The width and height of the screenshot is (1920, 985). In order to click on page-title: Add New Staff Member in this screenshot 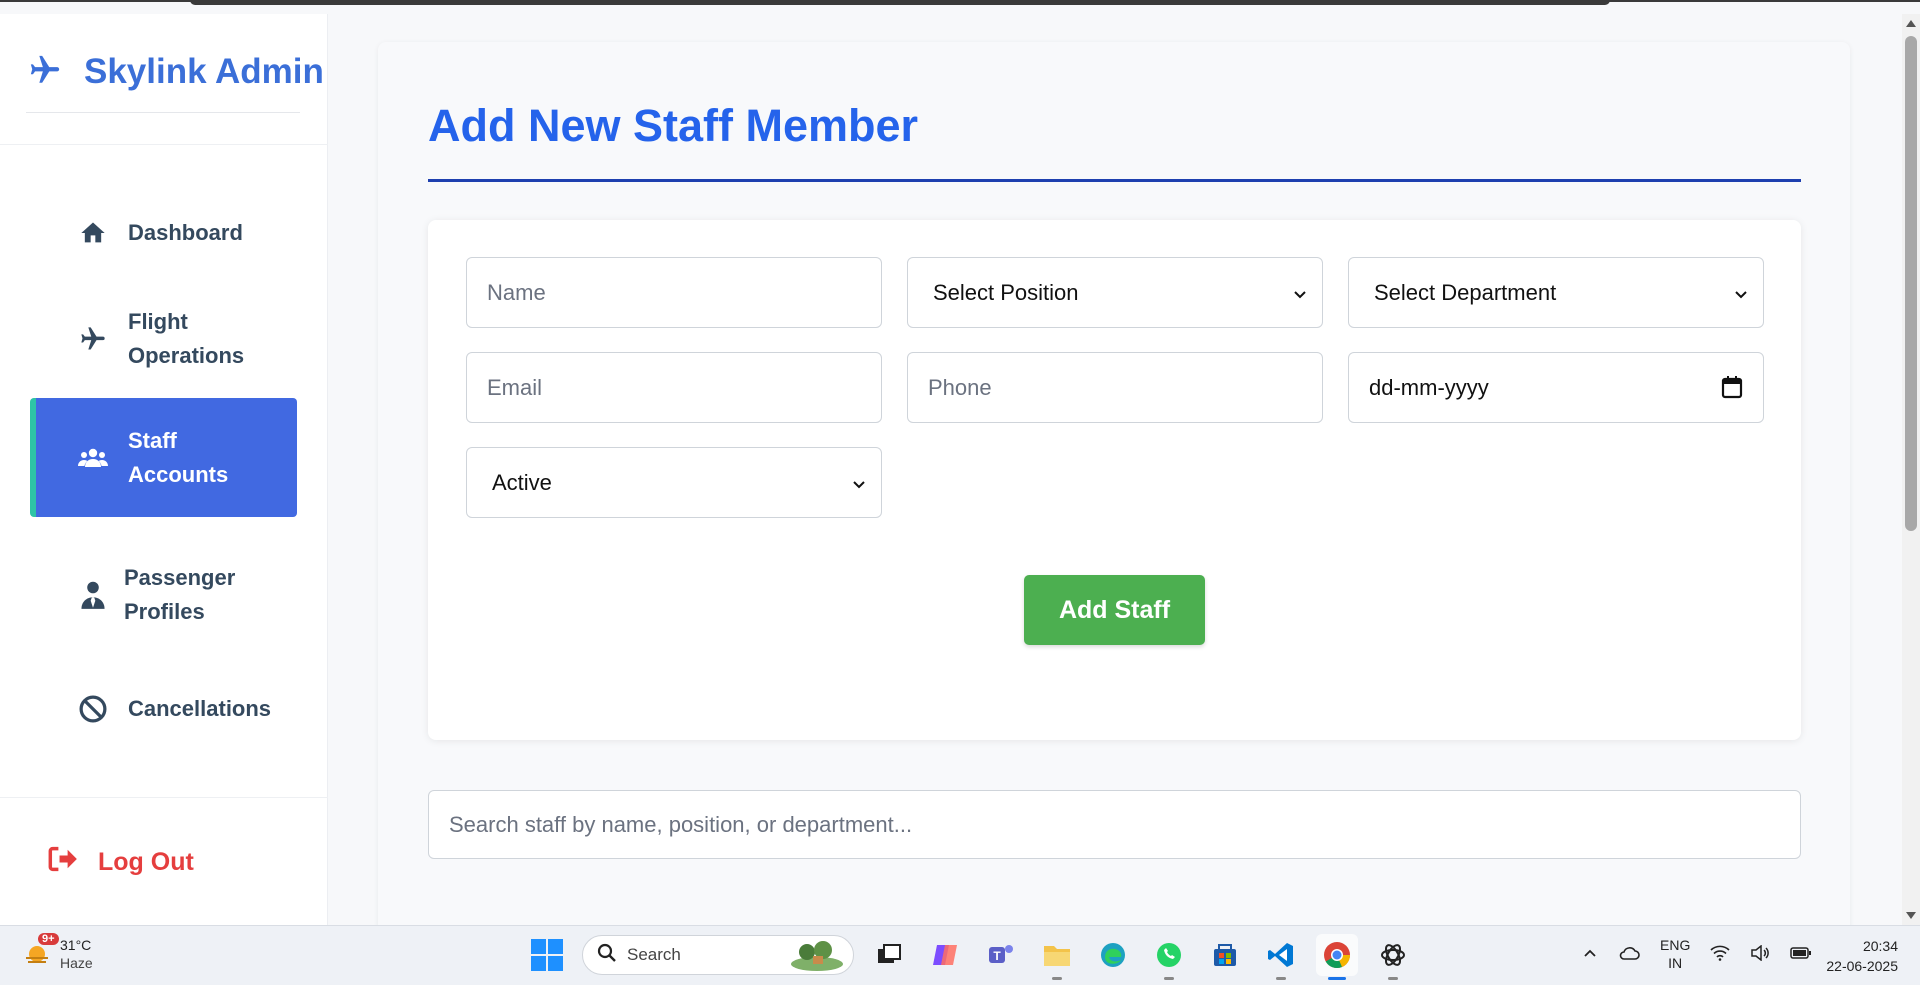, I will do `click(673, 125)`.